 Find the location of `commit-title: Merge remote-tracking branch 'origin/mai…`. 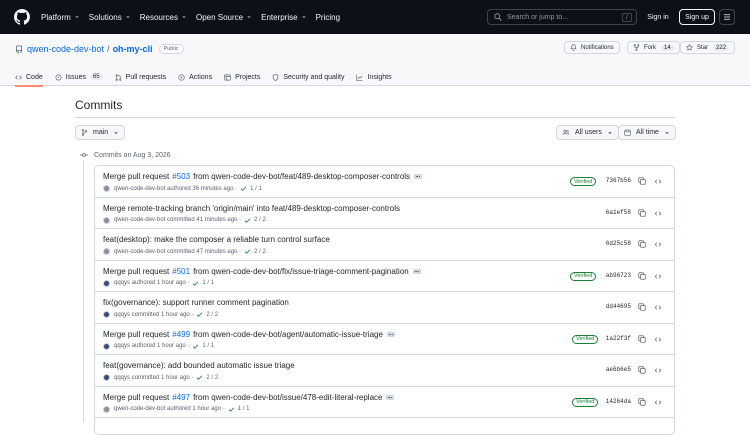

commit-title: Merge remote-tracking branch 'origin/mai… is located at coordinates (251, 208).